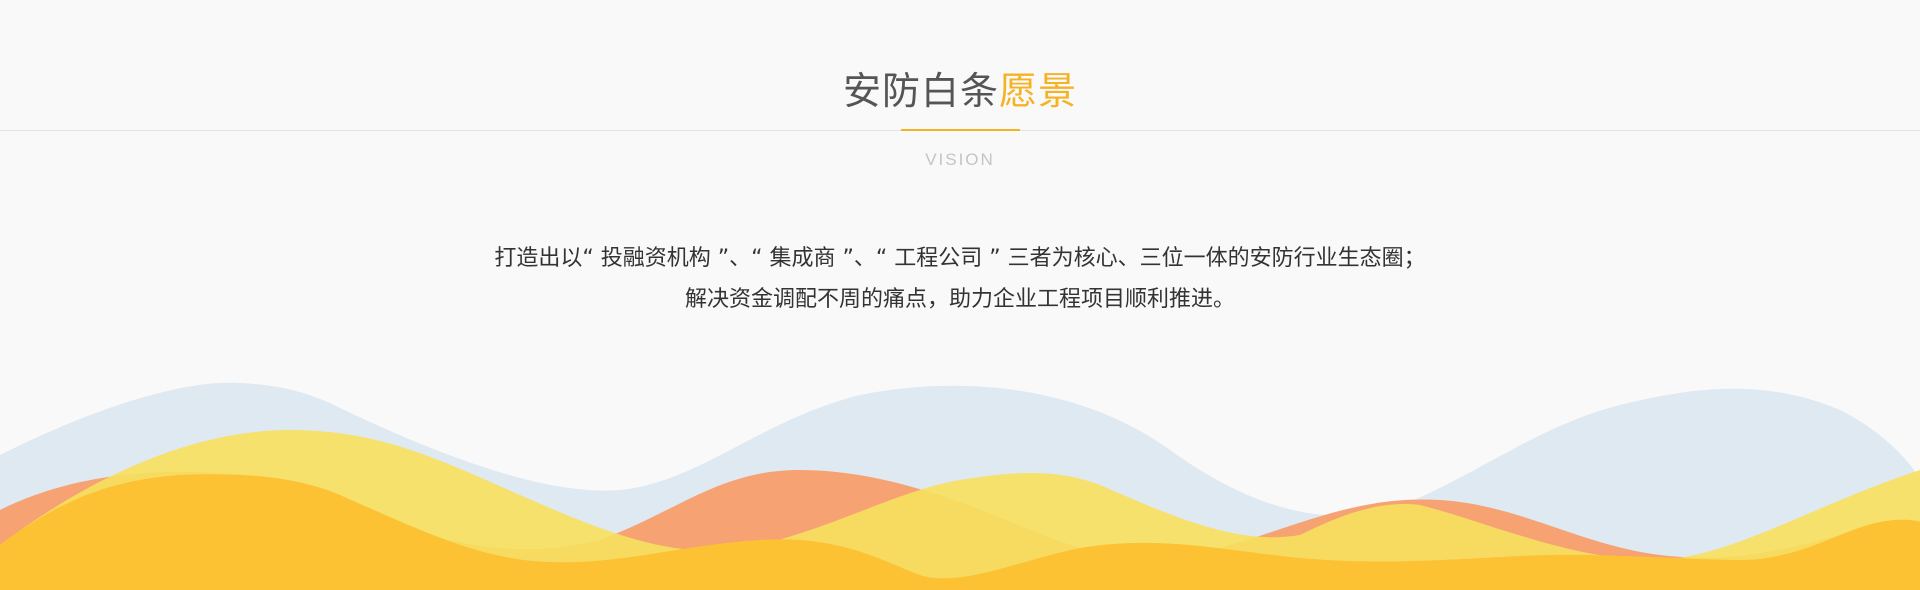 The image size is (1920, 590). I want to click on section-title-main: 安防白条, so click(920, 91).